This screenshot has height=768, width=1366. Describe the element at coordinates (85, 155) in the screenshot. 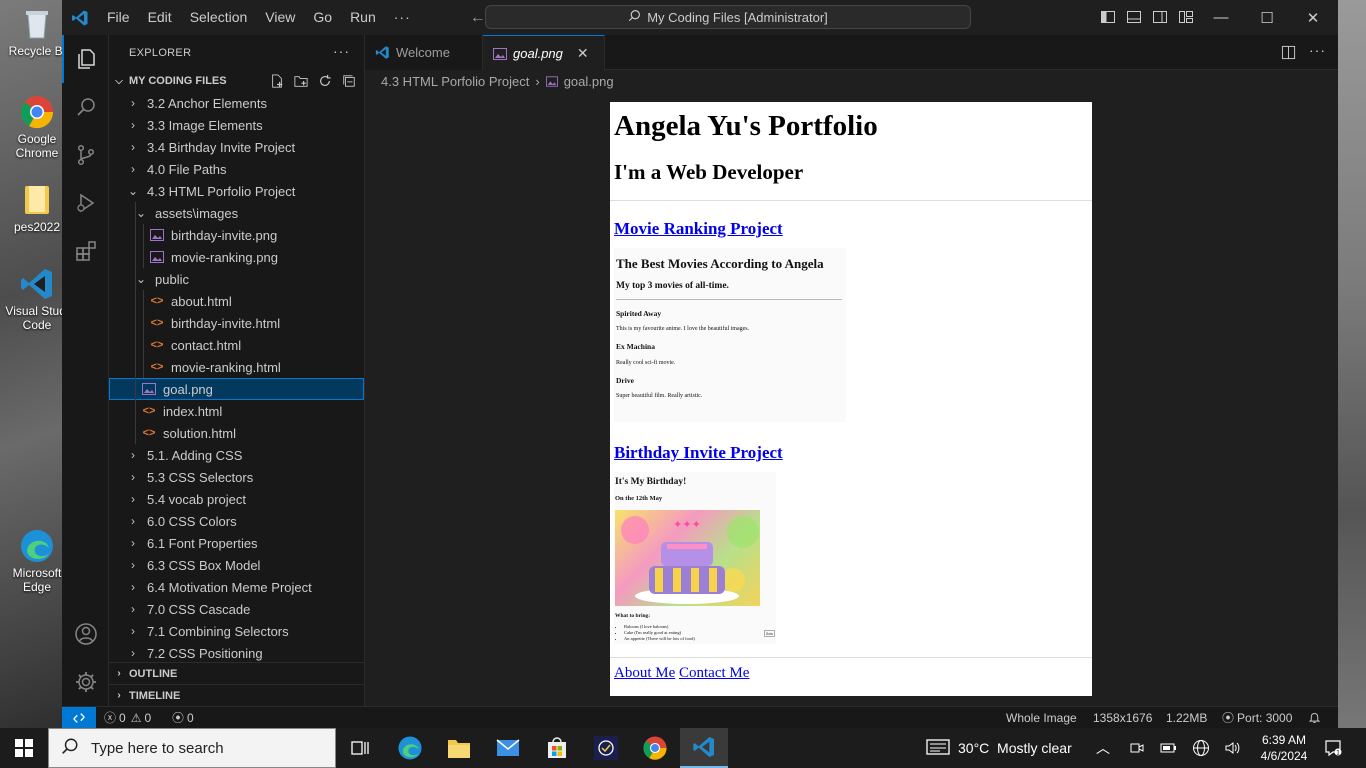

I see `source-control-icon` at that location.